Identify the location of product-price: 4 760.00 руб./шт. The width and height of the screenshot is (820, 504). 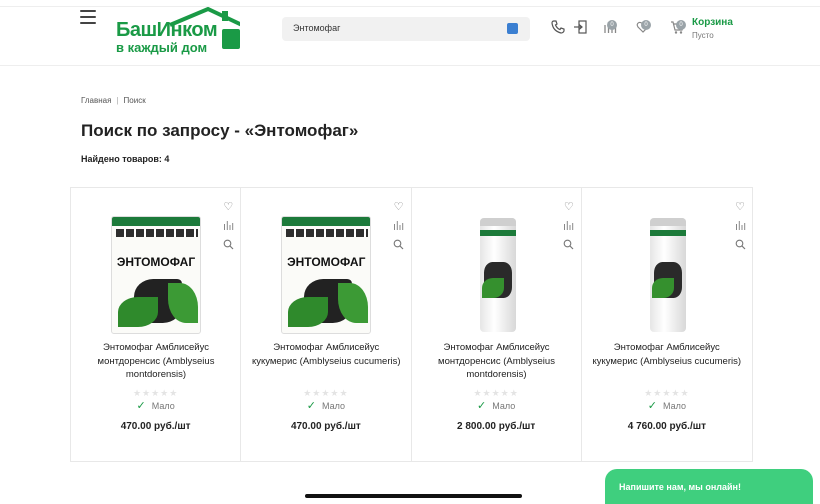
(666, 426).